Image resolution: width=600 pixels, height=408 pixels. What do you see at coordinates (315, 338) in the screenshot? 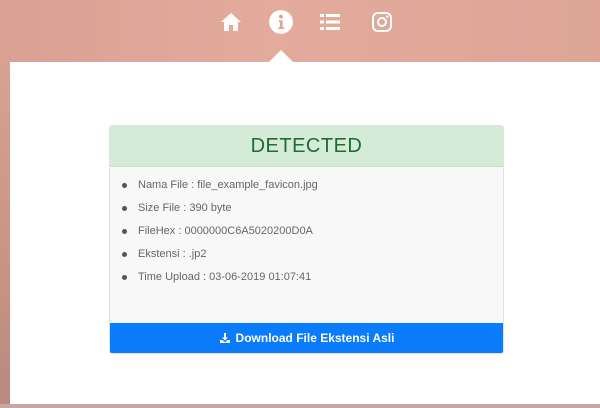
I see `download-button-label: Download File Ekstensi Asli` at bounding box center [315, 338].